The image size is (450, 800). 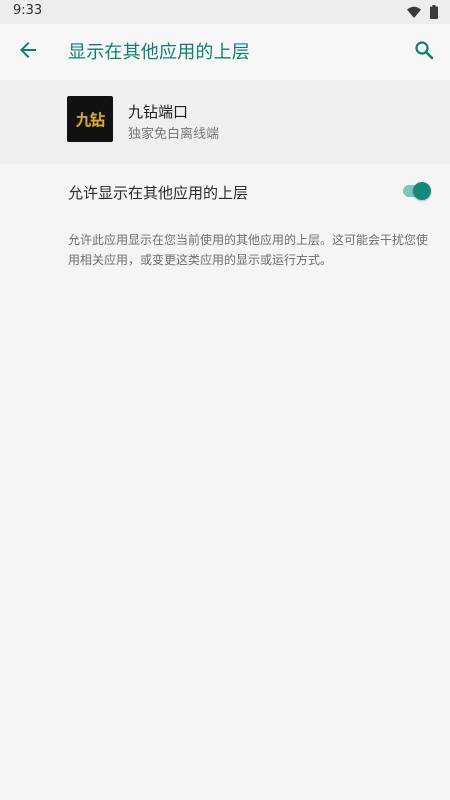 I want to click on overlay-permission-row: 允许显示在其他应用的上层, so click(x=225, y=191).